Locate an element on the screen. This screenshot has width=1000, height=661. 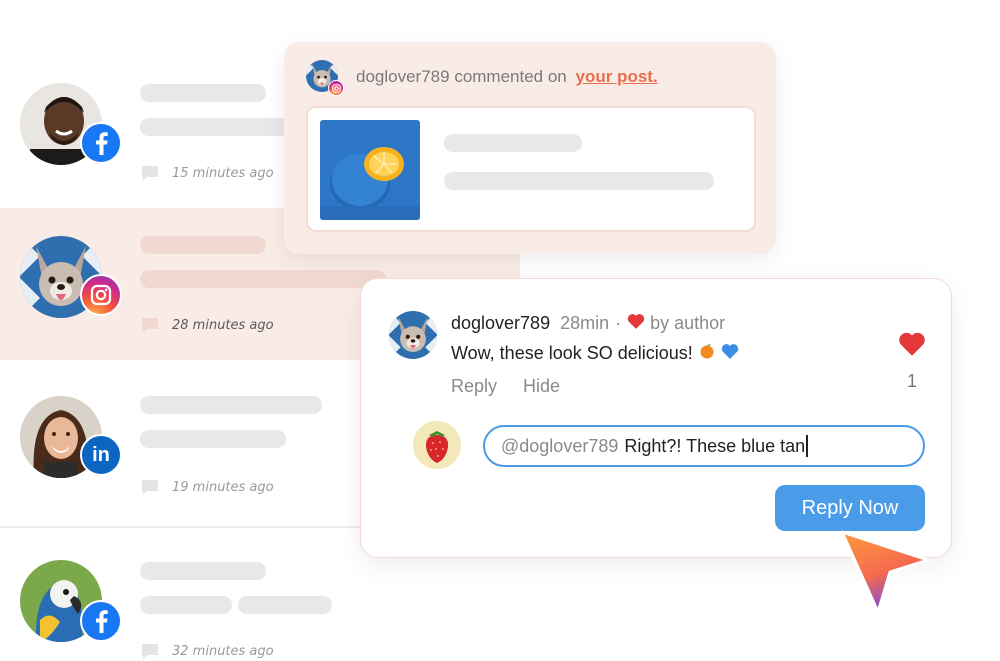
comment-header: doglover789 28min · by author is located at coordinates (588, 323).